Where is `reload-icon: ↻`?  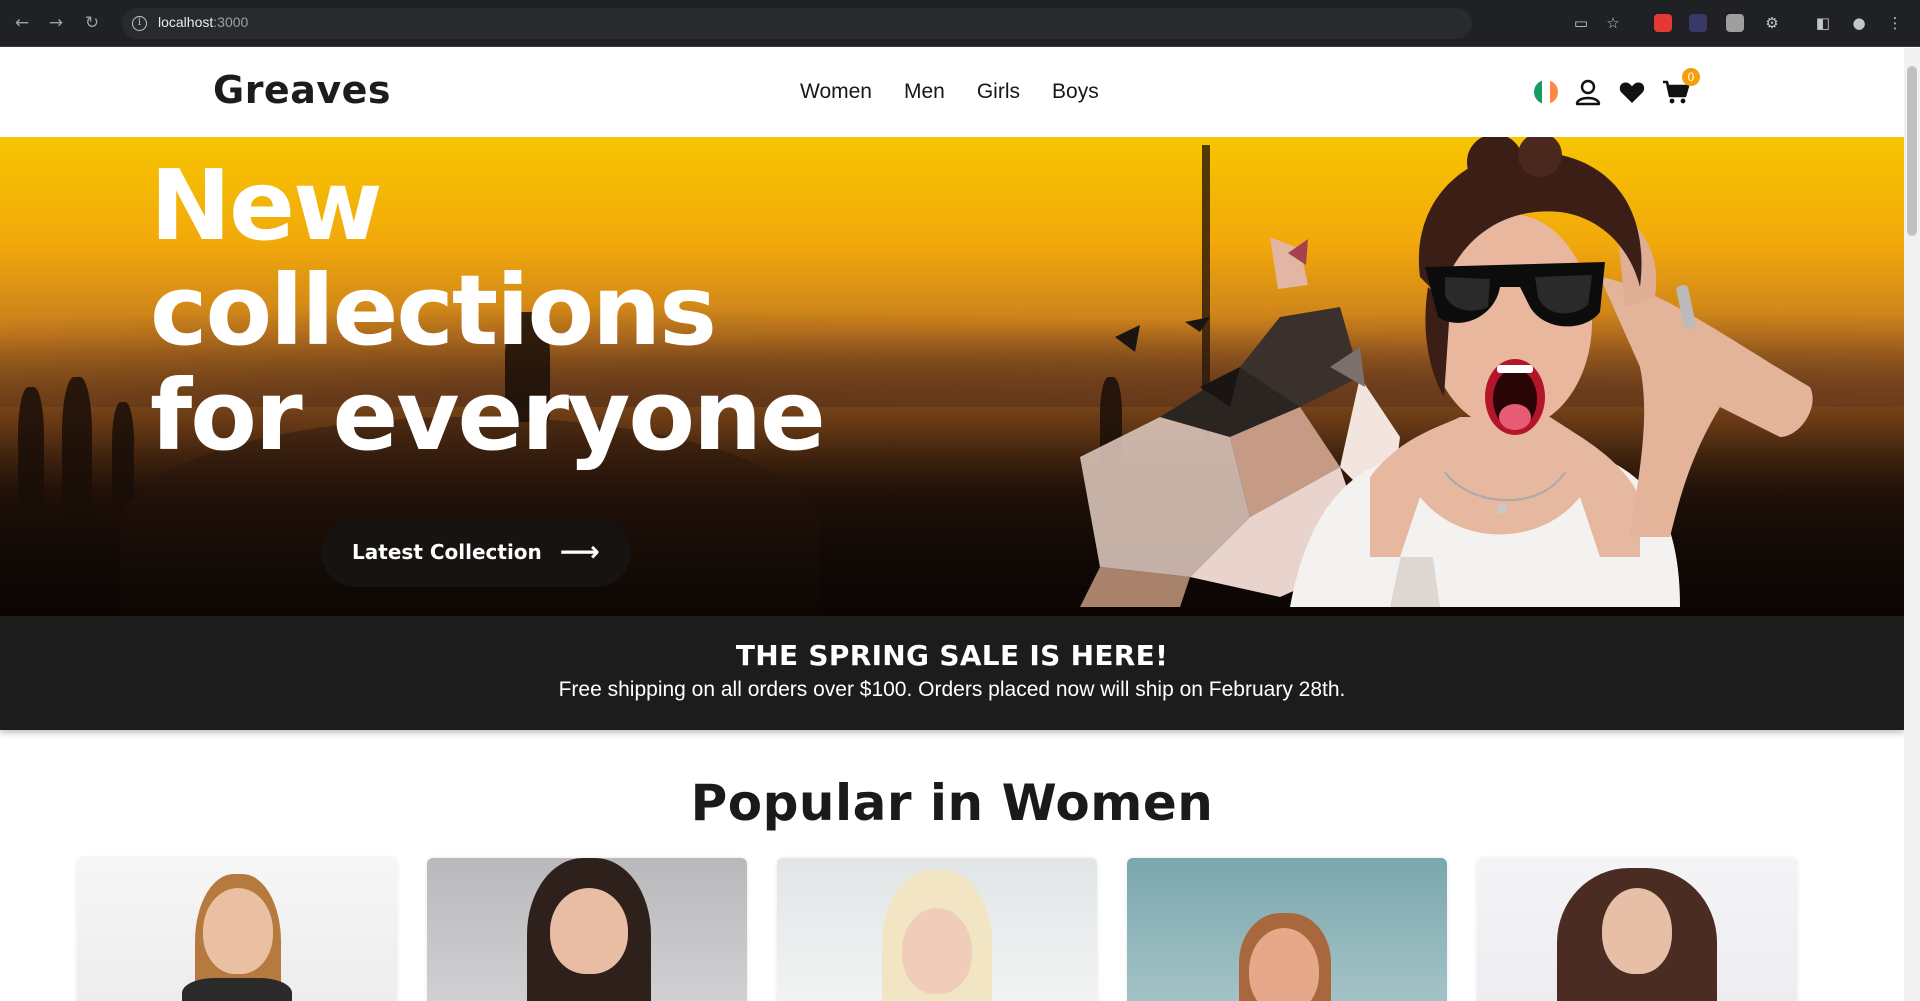
reload-icon: ↻ is located at coordinates (92, 23).